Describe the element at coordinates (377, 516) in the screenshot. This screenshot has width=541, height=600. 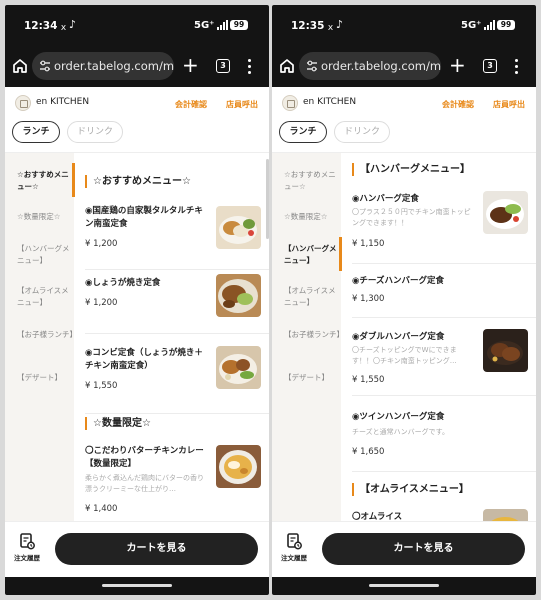
I see `item-name: 〇オムライス` at that location.